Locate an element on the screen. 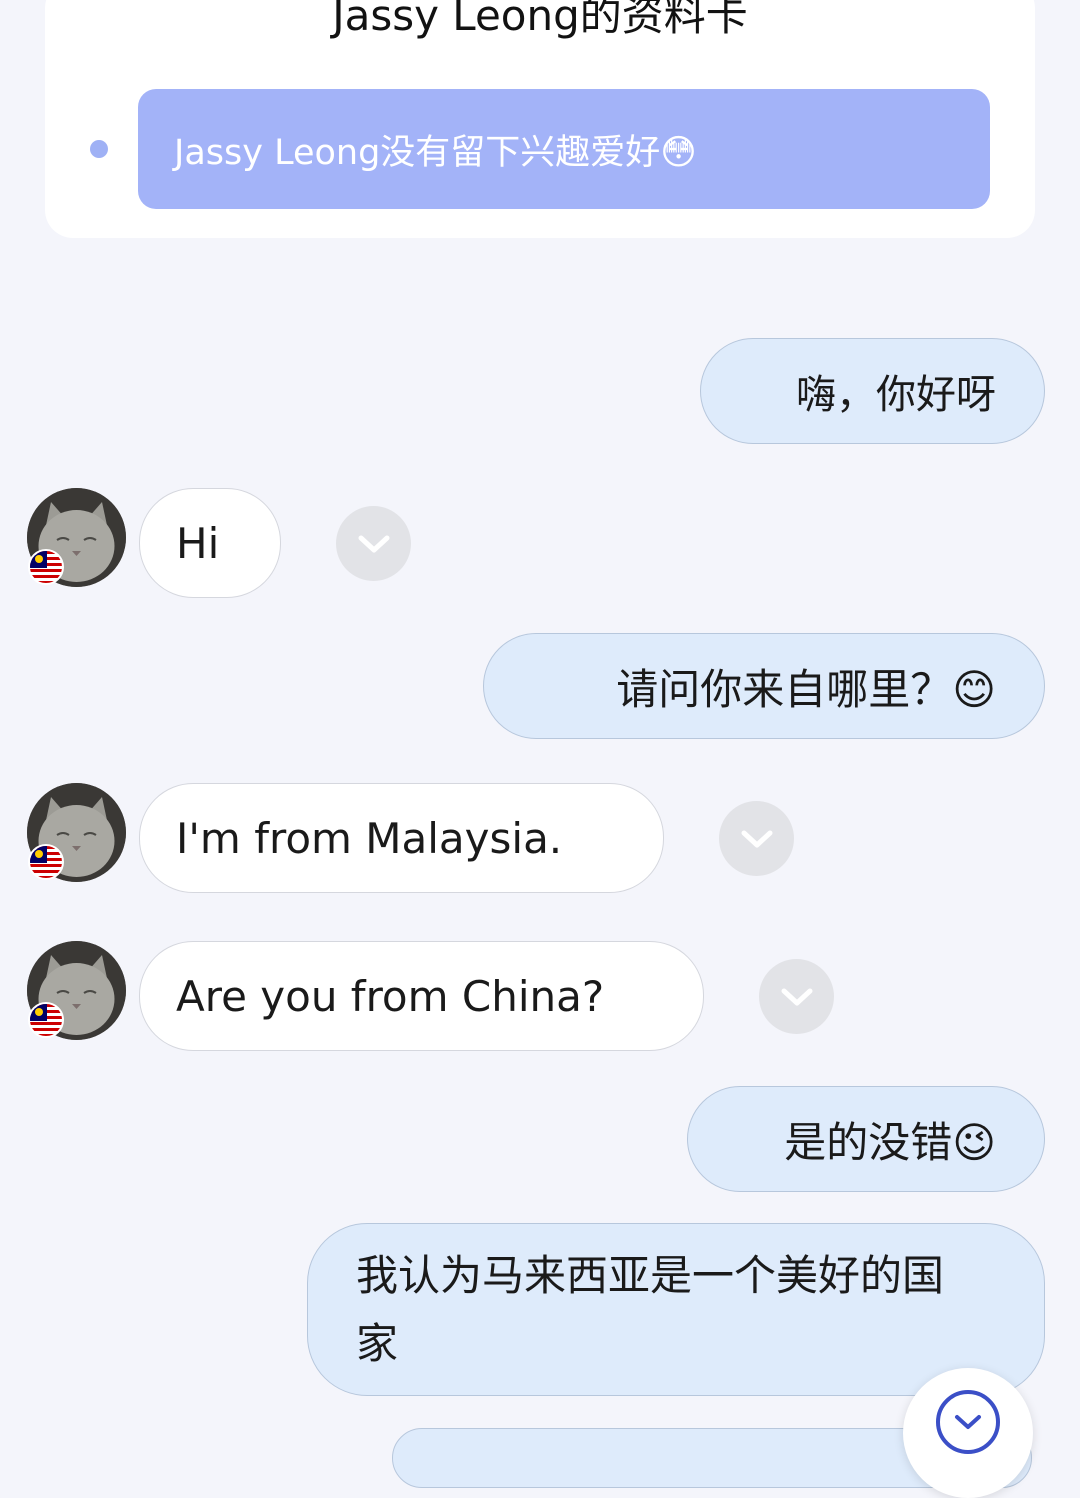 The image size is (1080, 1498). message-bubble-mine: 我认为马来西亚是一个美好的国家 is located at coordinates (676, 1309).